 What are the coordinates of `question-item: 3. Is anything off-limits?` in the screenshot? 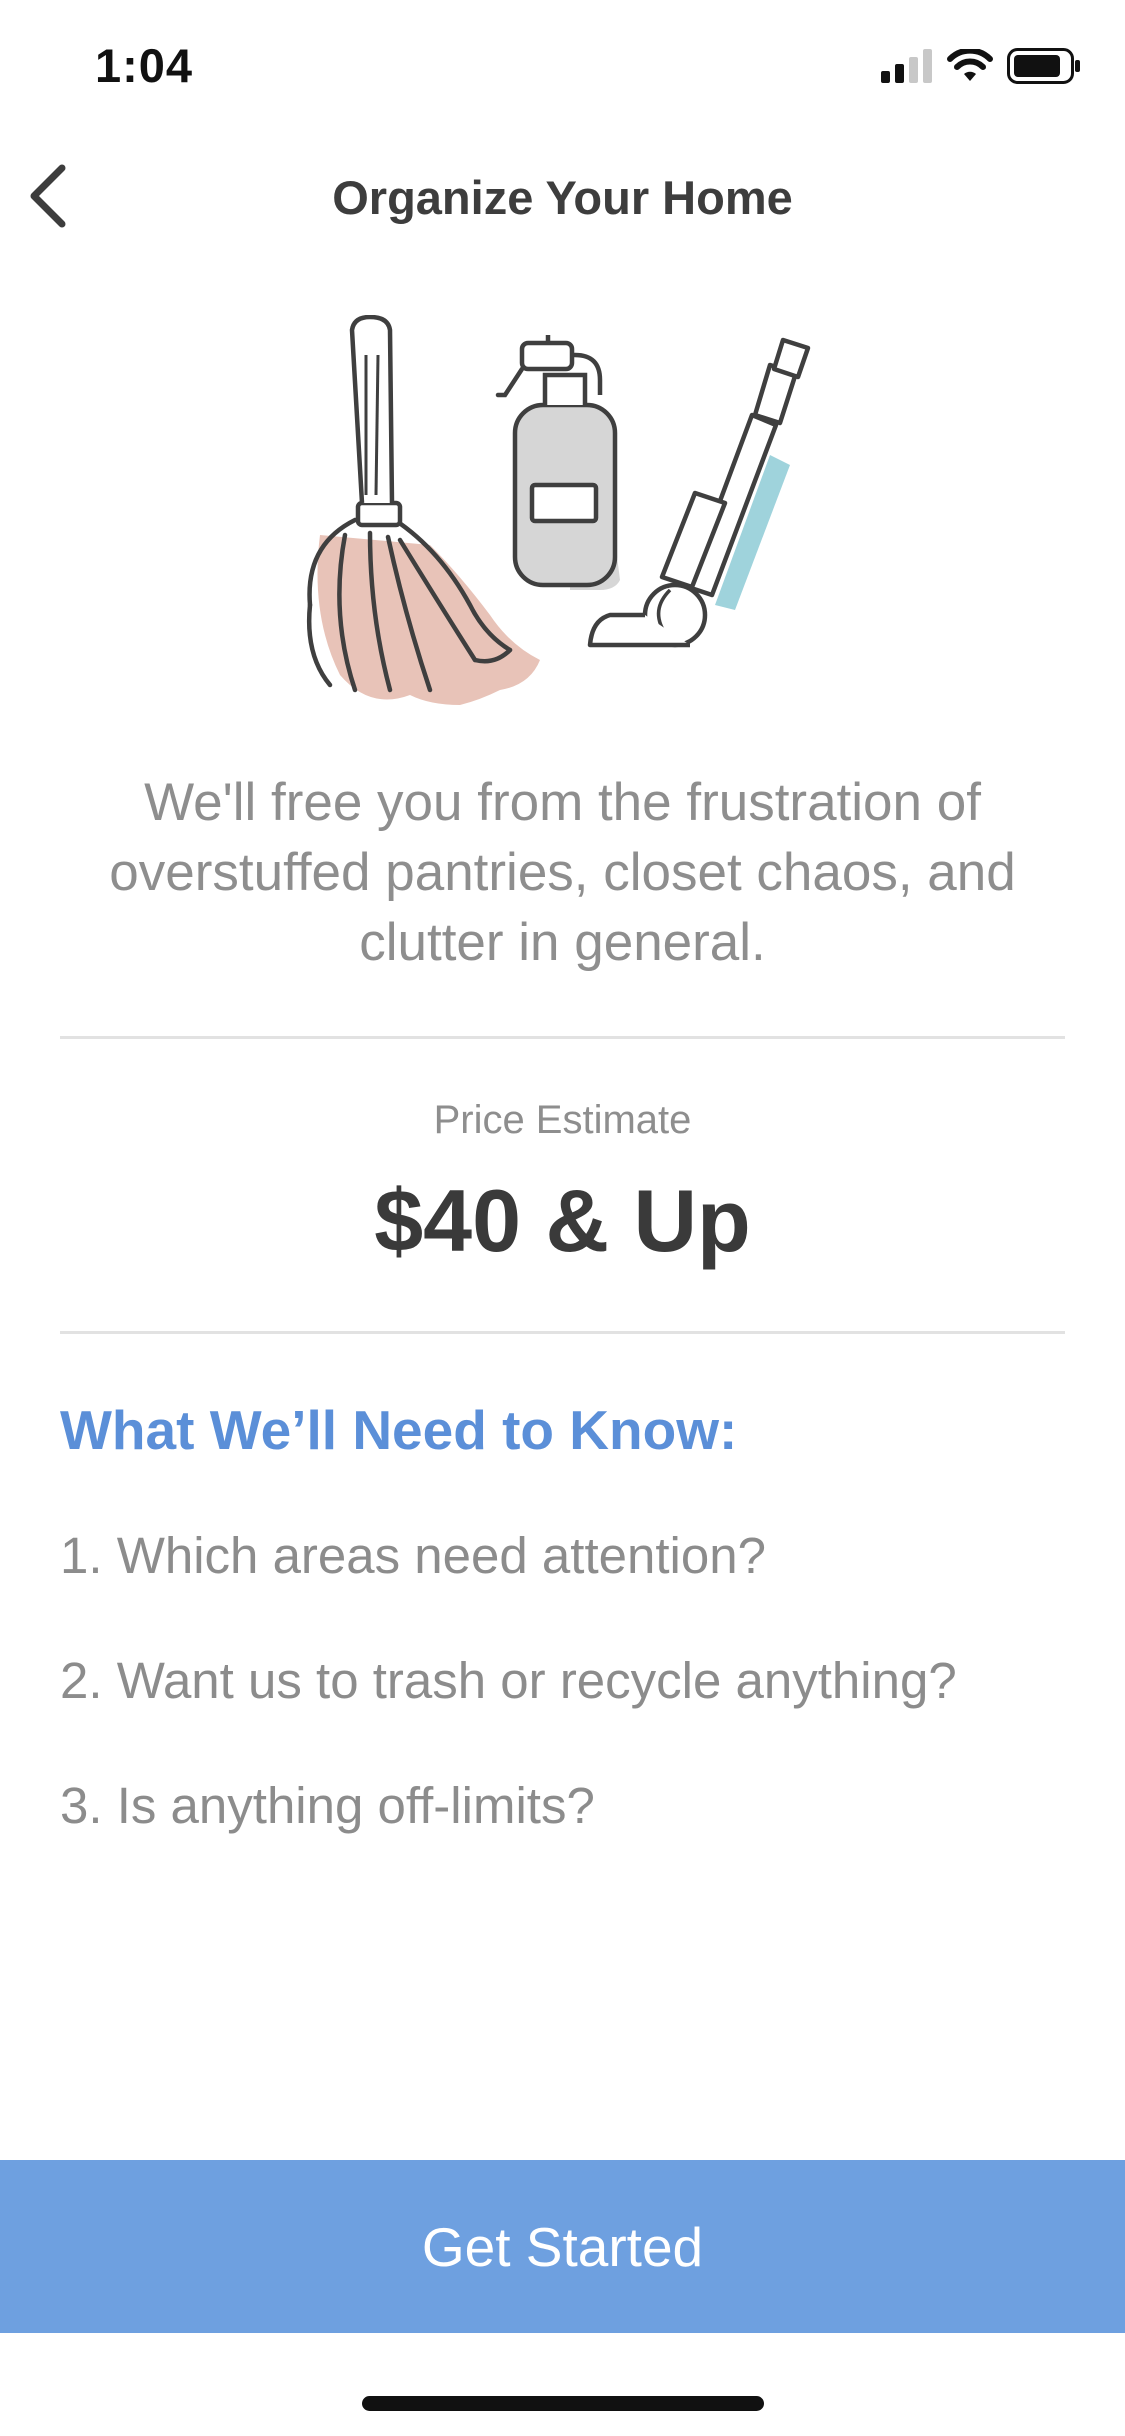 It's located at (327, 1805).